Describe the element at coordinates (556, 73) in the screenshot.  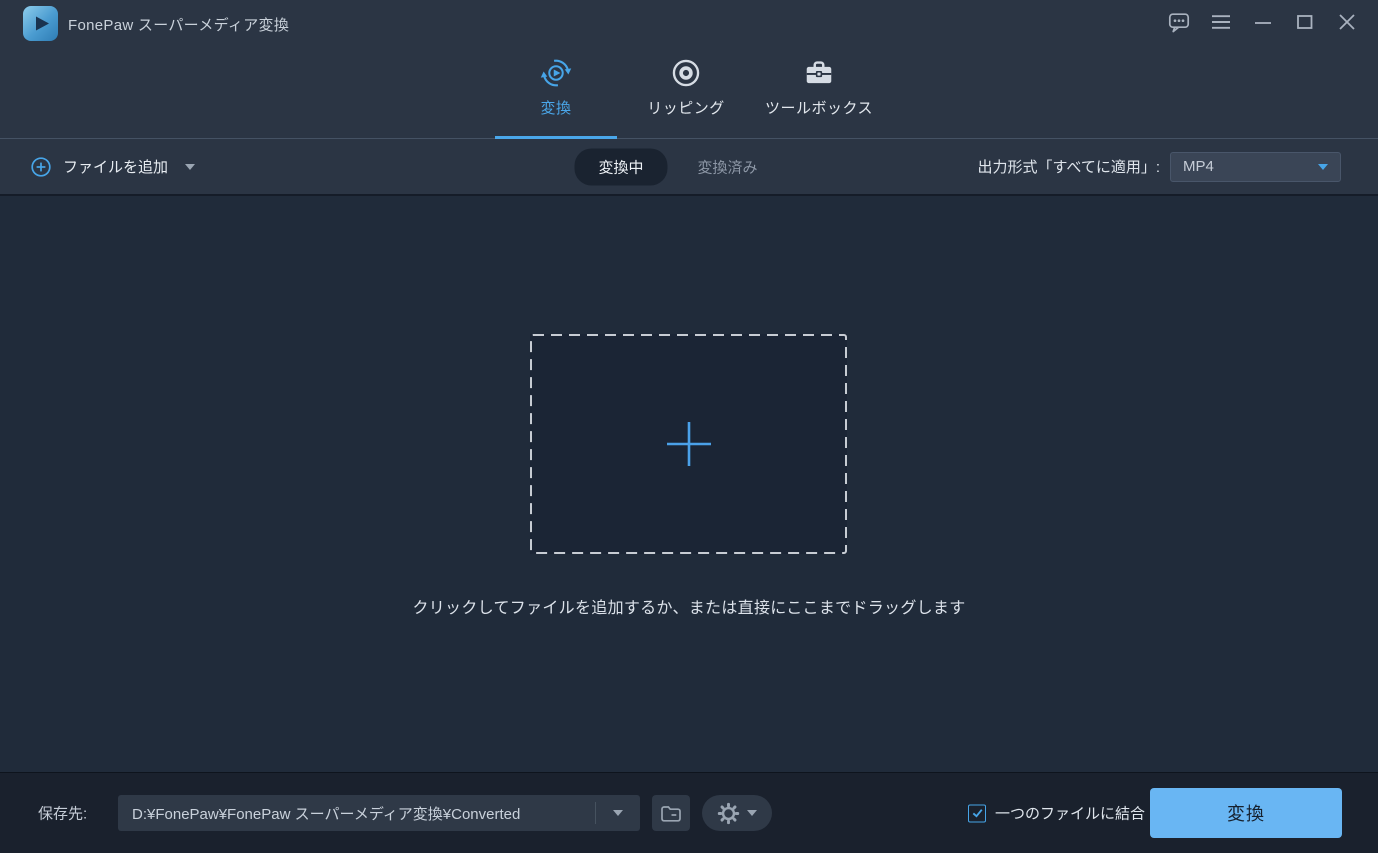
I see `convert-icon` at that location.